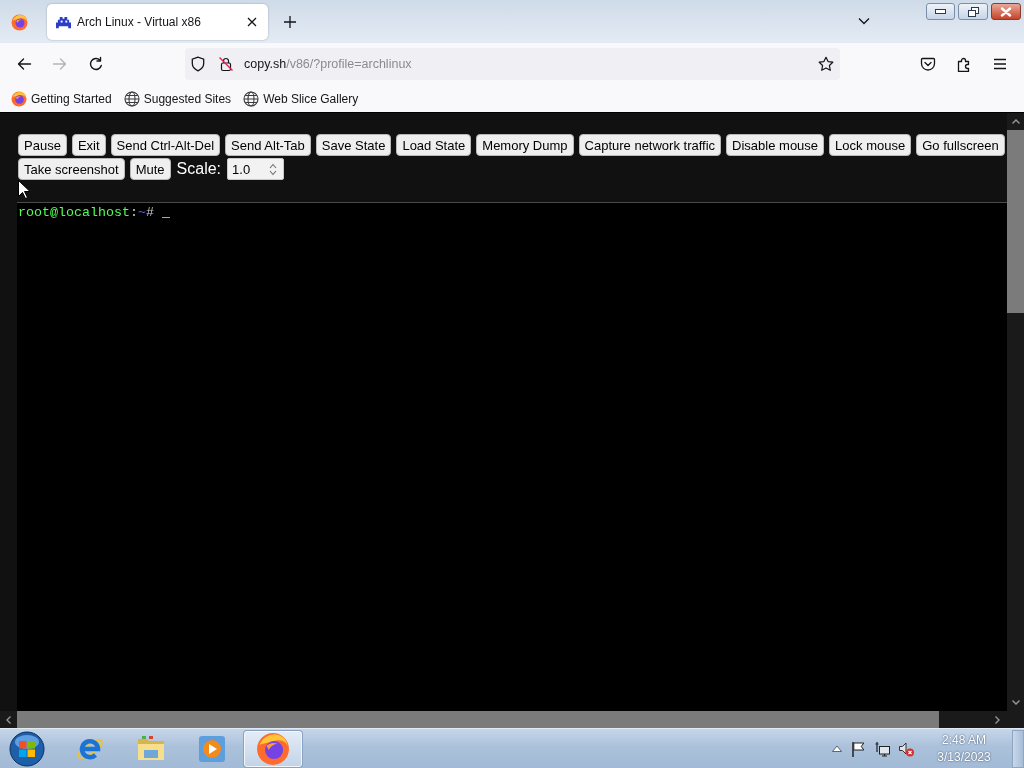 This screenshot has height=768, width=1024. Describe the element at coordinates (1015, 221) in the screenshot. I see `scrollbar-thumb` at that location.